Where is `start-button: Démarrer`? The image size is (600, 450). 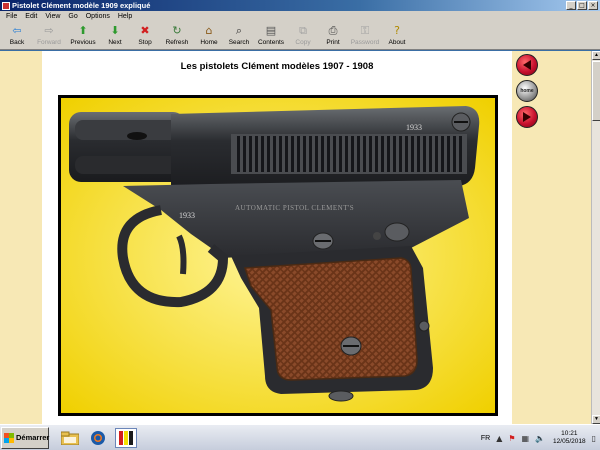
start-button: Démarrer is located at coordinates (25, 437).